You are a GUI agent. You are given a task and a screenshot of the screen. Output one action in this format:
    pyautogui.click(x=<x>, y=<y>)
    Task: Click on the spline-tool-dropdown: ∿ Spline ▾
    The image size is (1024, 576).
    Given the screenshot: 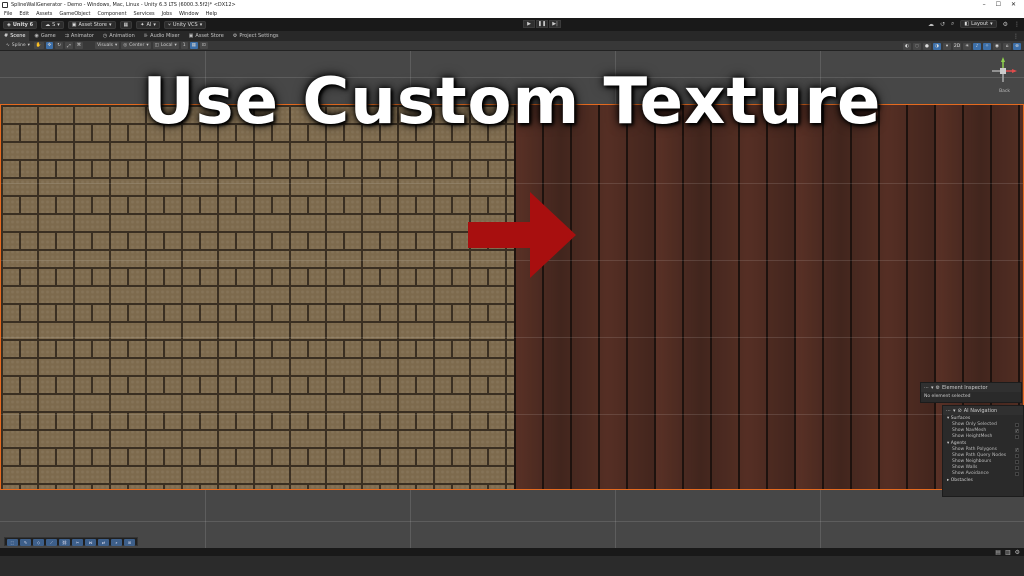 What is the action you would take?
    pyautogui.click(x=18, y=45)
    